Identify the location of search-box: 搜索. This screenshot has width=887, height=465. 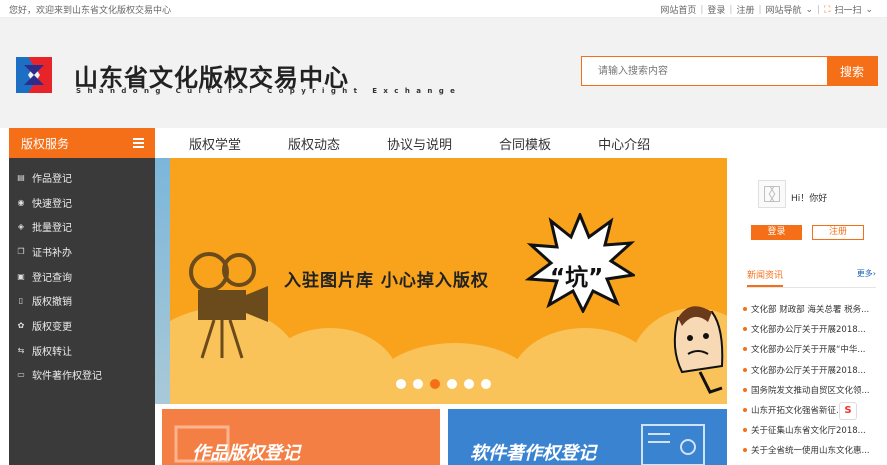
(729, 71).